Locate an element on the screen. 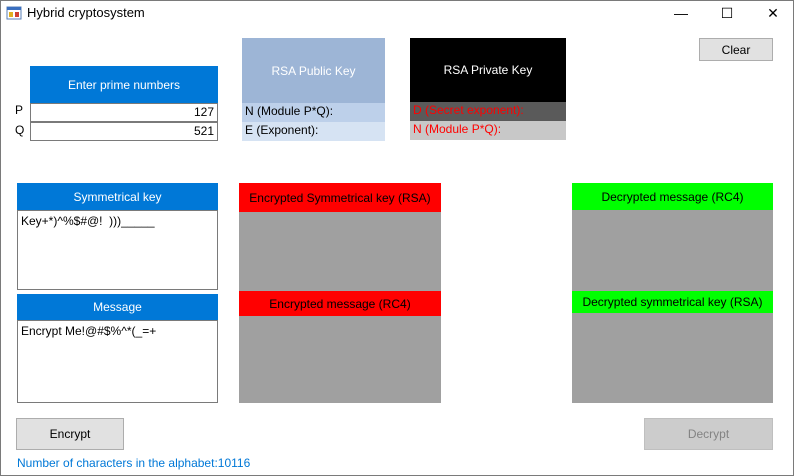  clear-button: Clear is located at coordinates (736, 49).